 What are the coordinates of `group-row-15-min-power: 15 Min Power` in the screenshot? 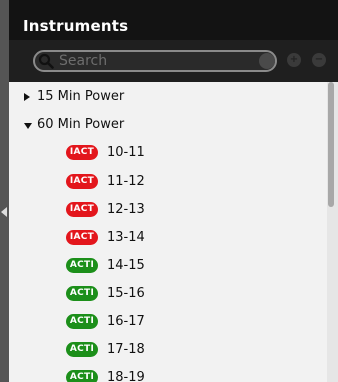 It's located at (168, 97).